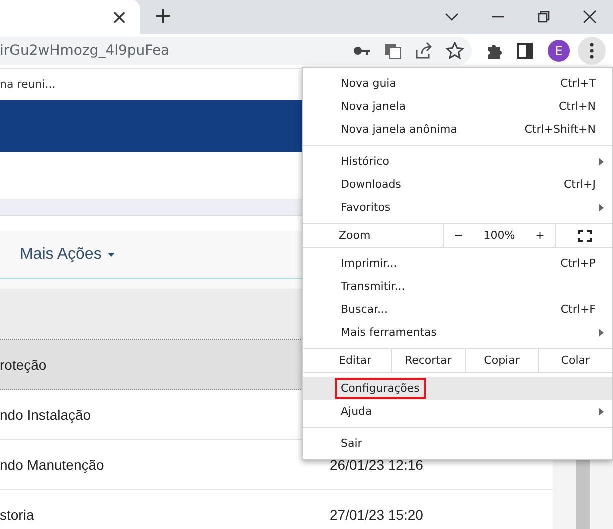  I want to click on menu-item-label: Nova guia, so click(369, 84).